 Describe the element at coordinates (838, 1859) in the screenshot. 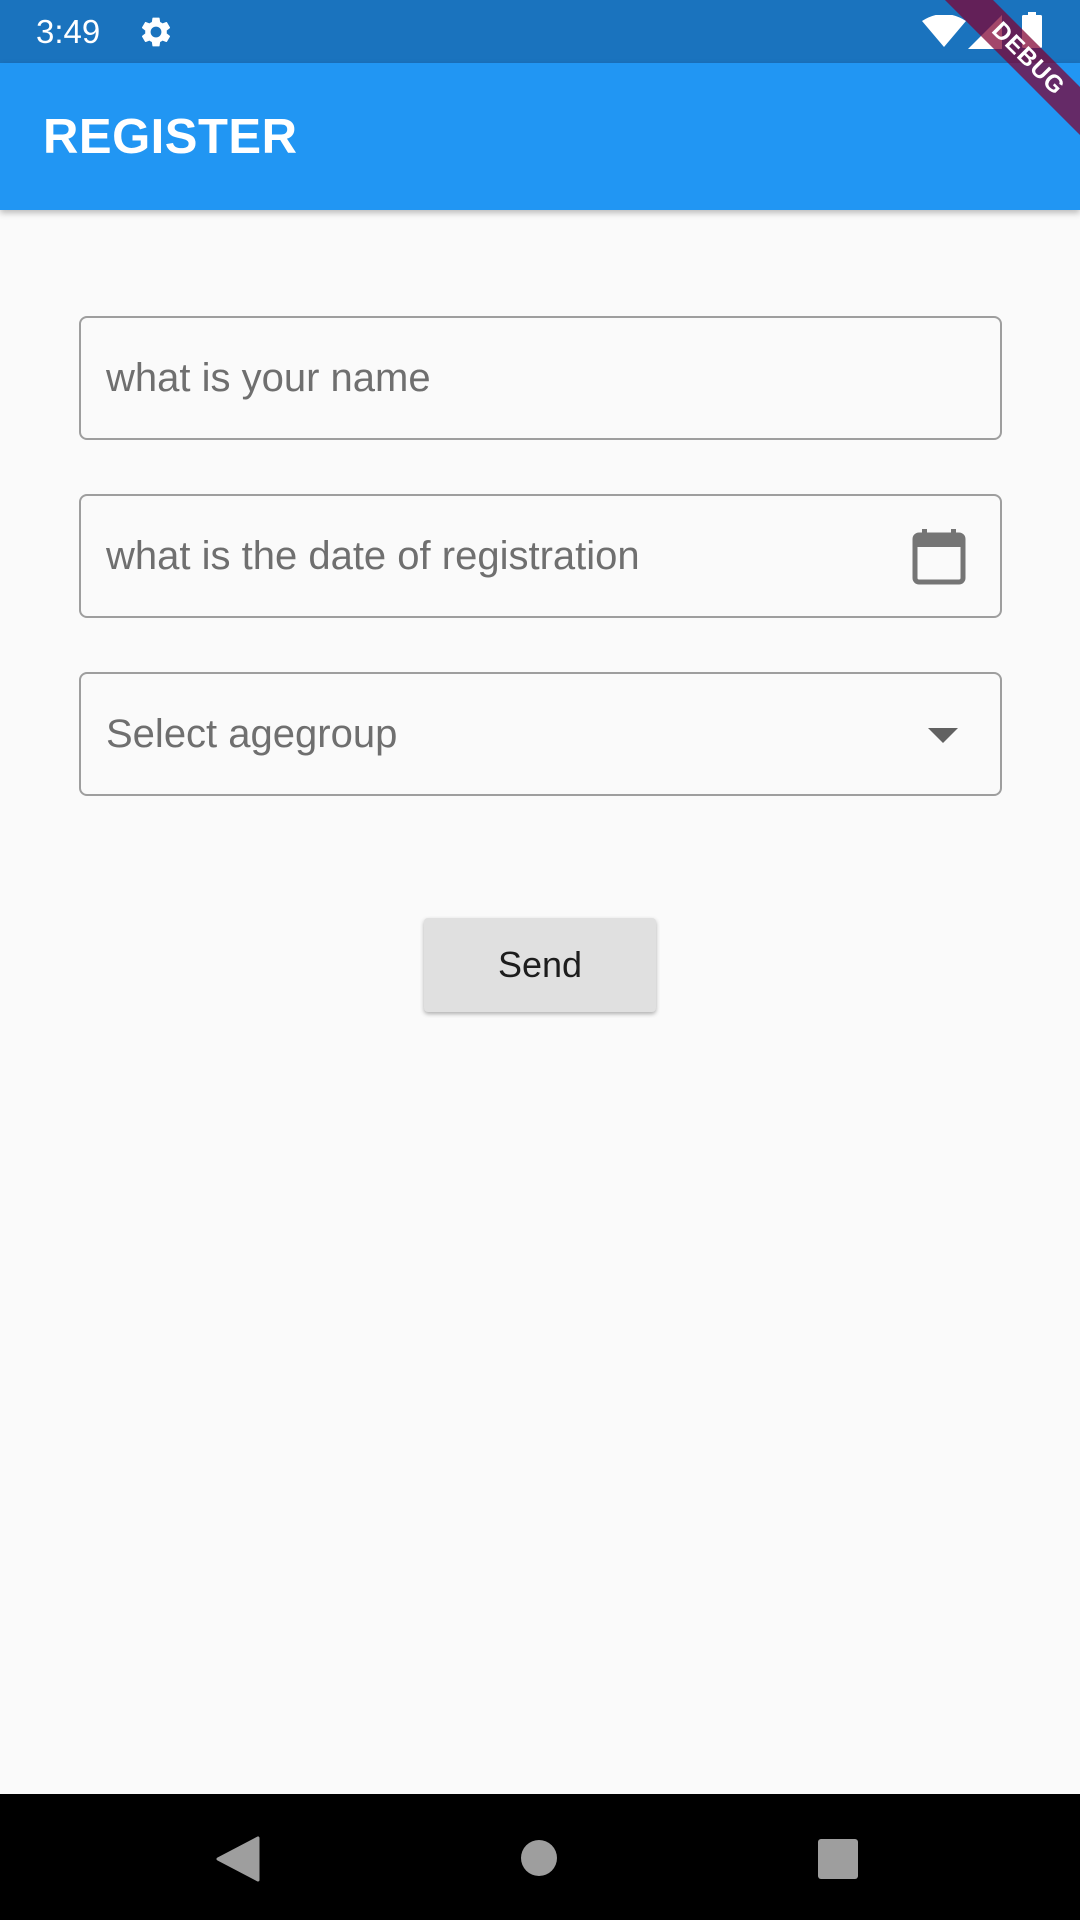

I see `recents-icon` at that location.